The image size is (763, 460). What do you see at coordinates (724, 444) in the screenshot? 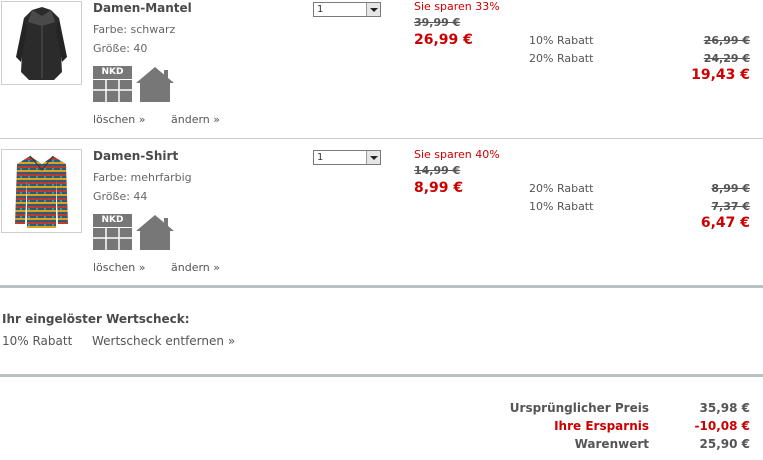
I see `total-value: 25,90 €` at bounding box center [724, 444].